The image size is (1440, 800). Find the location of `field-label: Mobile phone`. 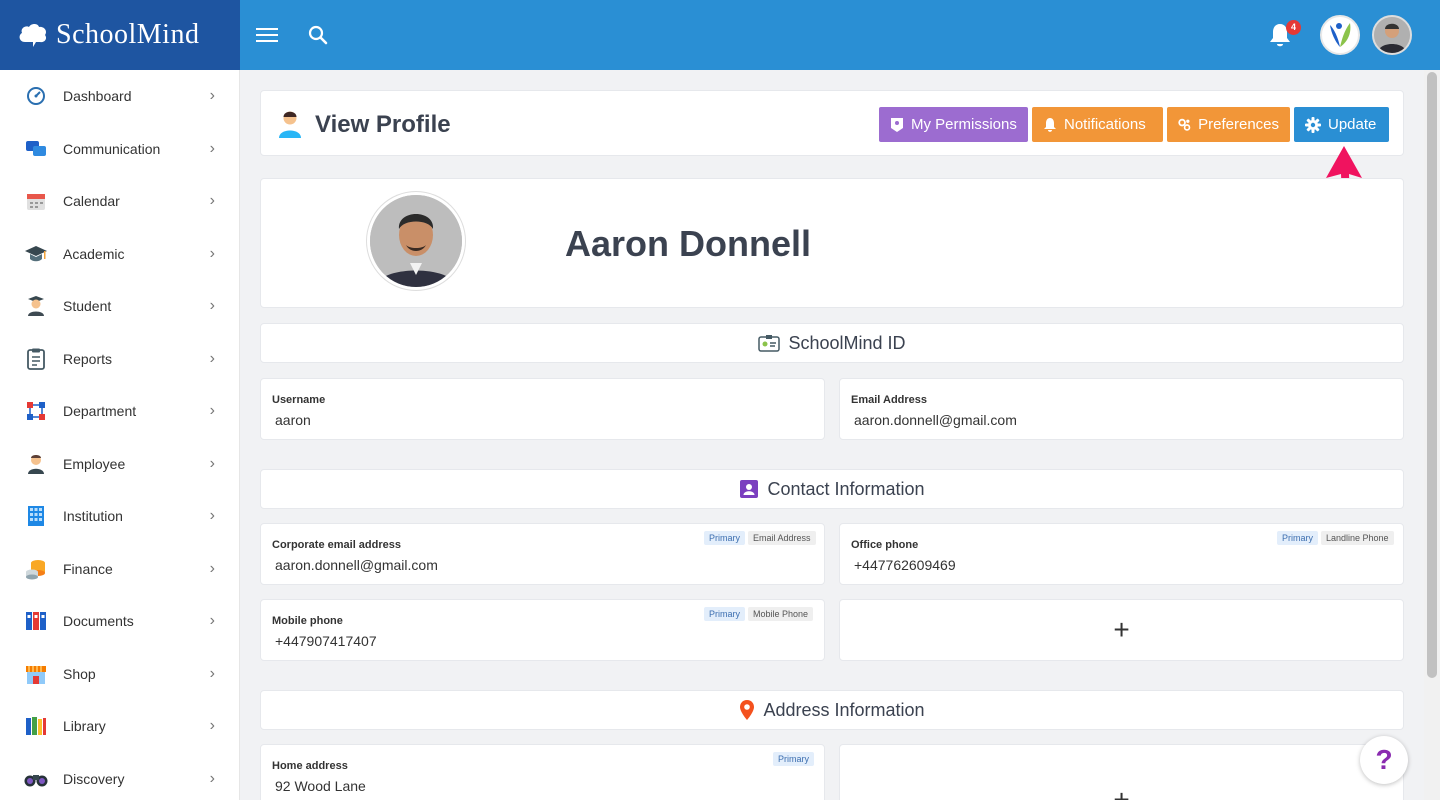

field-label: Mobile phone is located at coordinates (307, 621).